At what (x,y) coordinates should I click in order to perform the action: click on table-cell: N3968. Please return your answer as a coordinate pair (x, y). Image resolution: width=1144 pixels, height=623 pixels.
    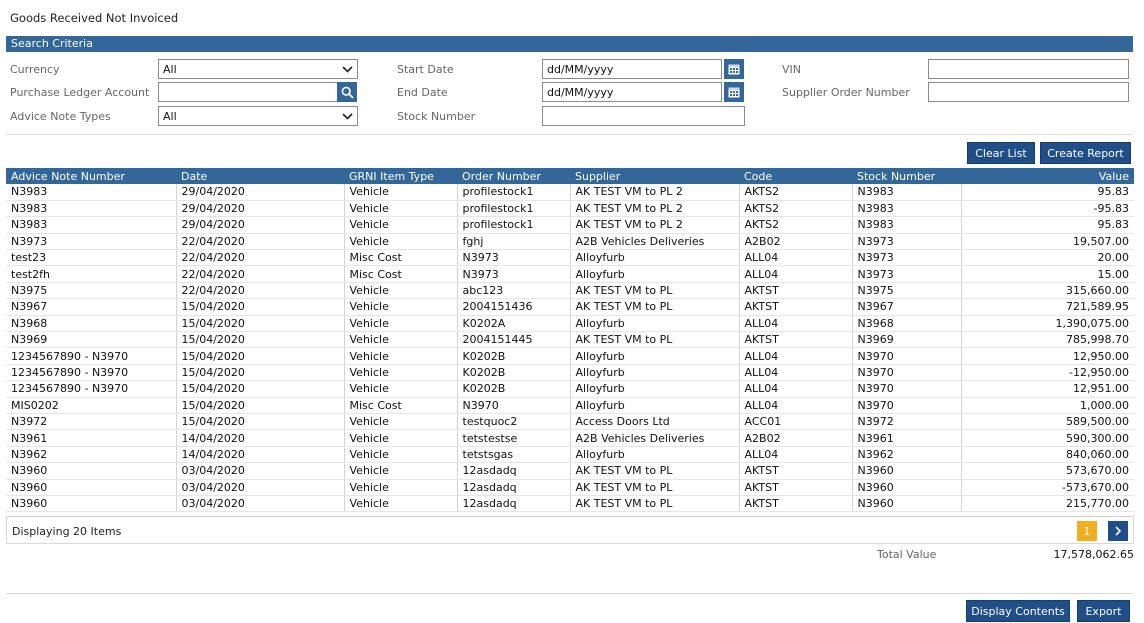
    Looking at the image, I should click on (91, 324).